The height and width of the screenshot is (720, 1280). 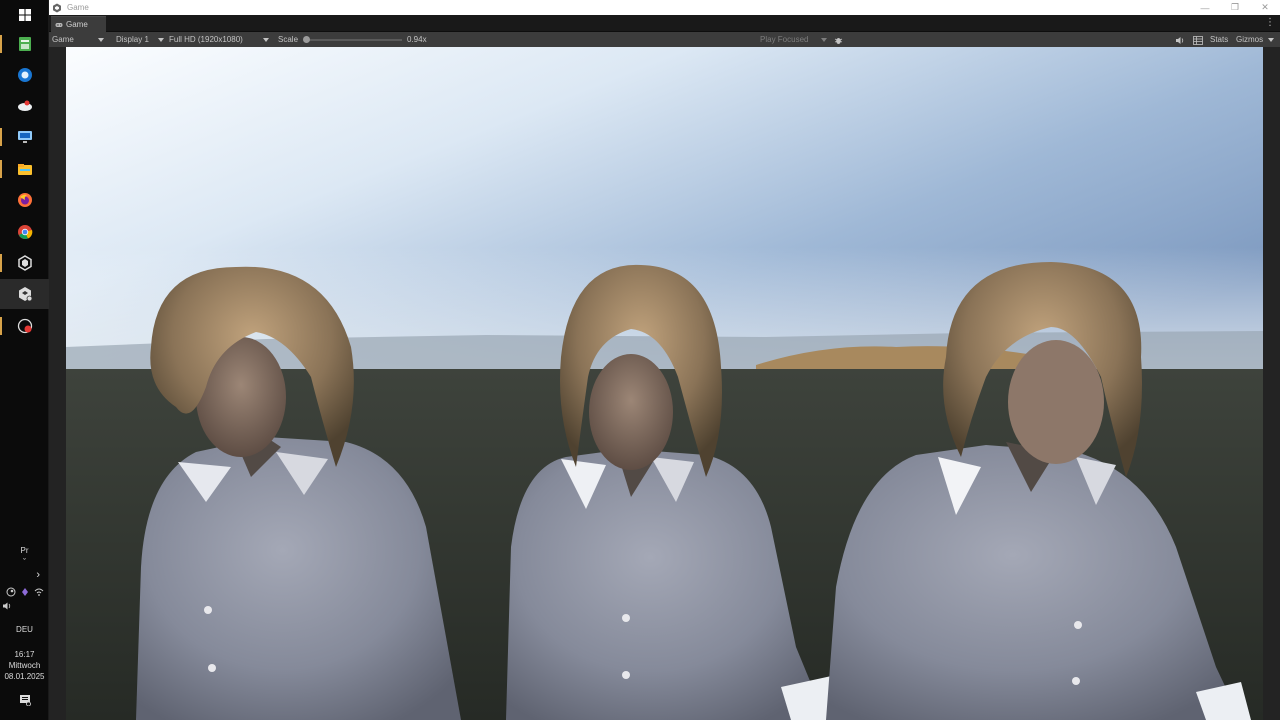 I want to click on wifi-icon, so click(x=39, y=592).